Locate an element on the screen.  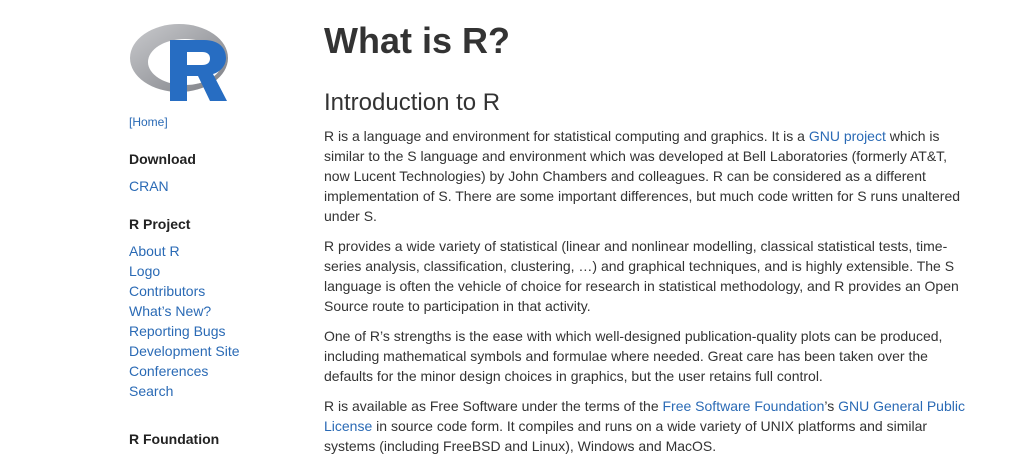
section-title: Introduction to R is located at coordinates (412, 102).